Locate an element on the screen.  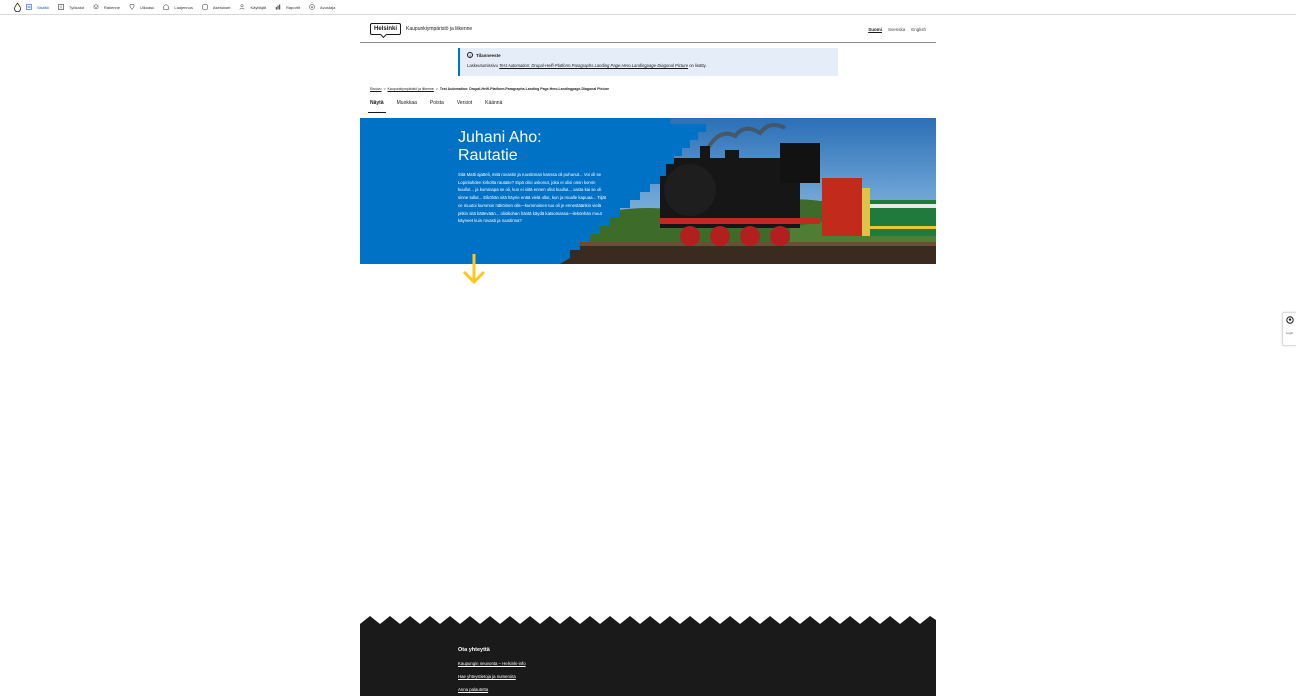
extend-icon is located at coordinates (166, 7).